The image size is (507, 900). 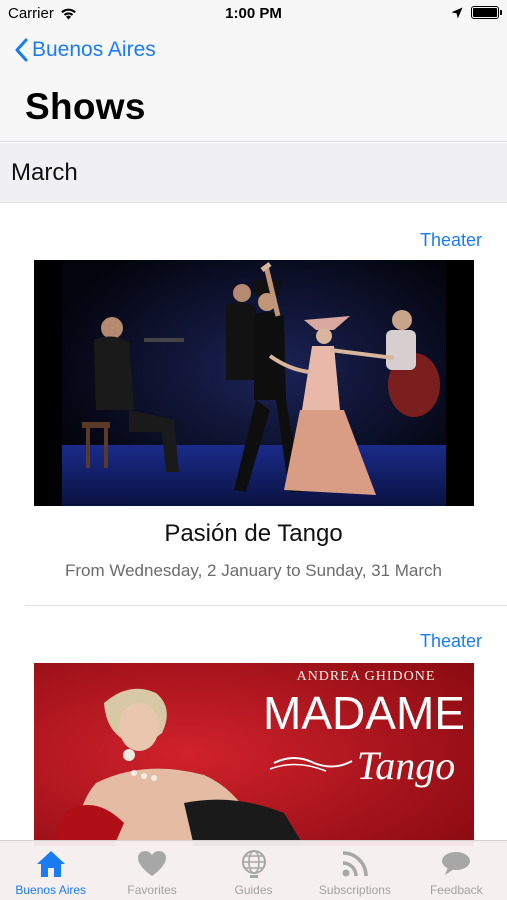 What do you see at coordinates (354, 890) in the screenshot?
I see `tab-label: Subscriptions` at bounding box center [354, 890].